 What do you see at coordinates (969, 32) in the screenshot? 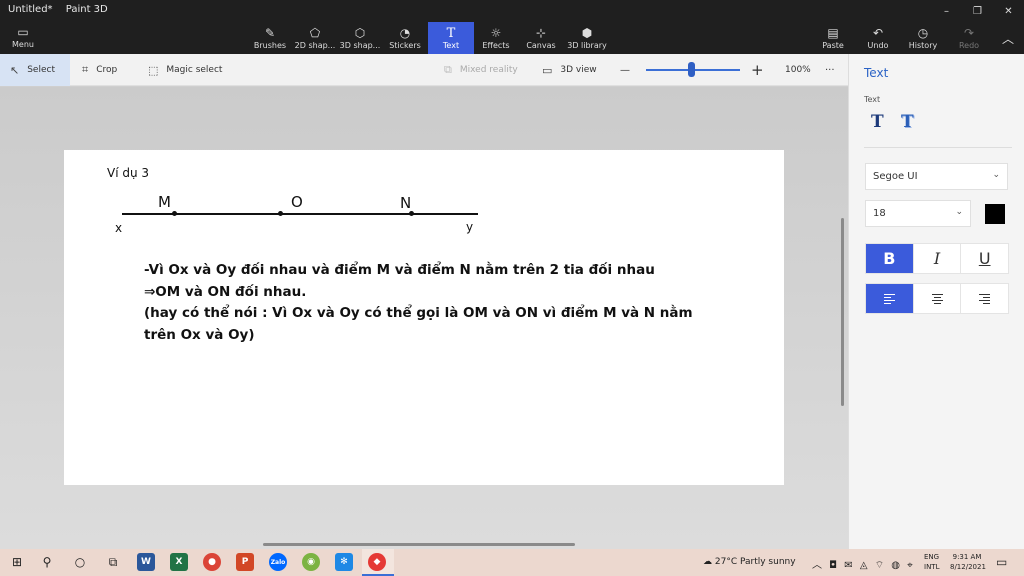
I see `redo-icon: ↷` at bounding box center [969, 32].